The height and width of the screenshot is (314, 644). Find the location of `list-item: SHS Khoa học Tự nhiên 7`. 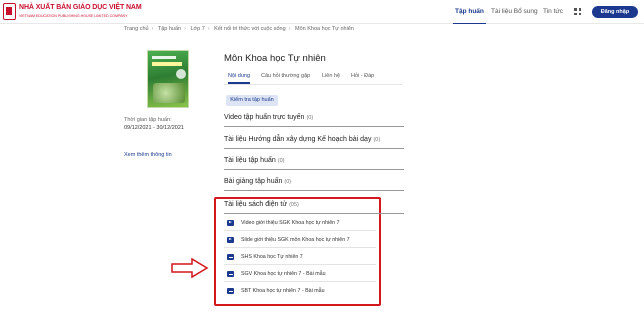

list-item: SHS Khoa học Tự nhiên 7 is located at coordinates (302, 258).